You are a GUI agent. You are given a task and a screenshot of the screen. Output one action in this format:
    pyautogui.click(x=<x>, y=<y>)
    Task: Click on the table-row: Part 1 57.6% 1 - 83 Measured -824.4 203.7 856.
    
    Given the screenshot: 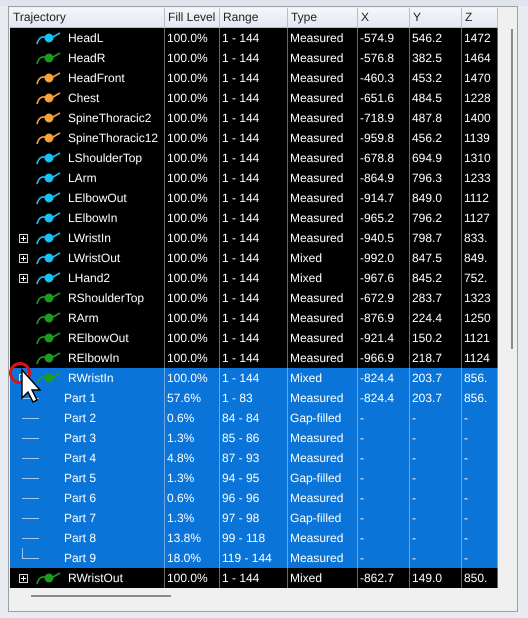 What is the action you would take?
    pyautogui.click(x=254, y=398)
    